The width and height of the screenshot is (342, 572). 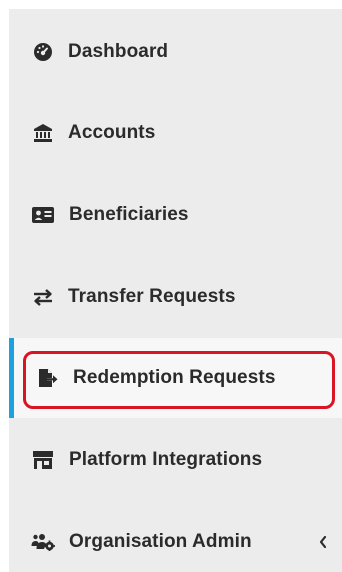 I want to click on sidebar-item-label: Organisation Admin, so click(x=160, y=541).